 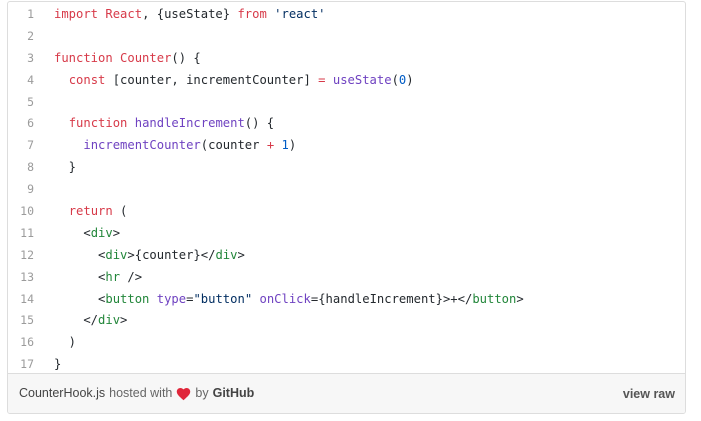 What do you see at coordinates (120, 14) in the screenshot?
I see `code-token: React` at bounding box center [120, 14].